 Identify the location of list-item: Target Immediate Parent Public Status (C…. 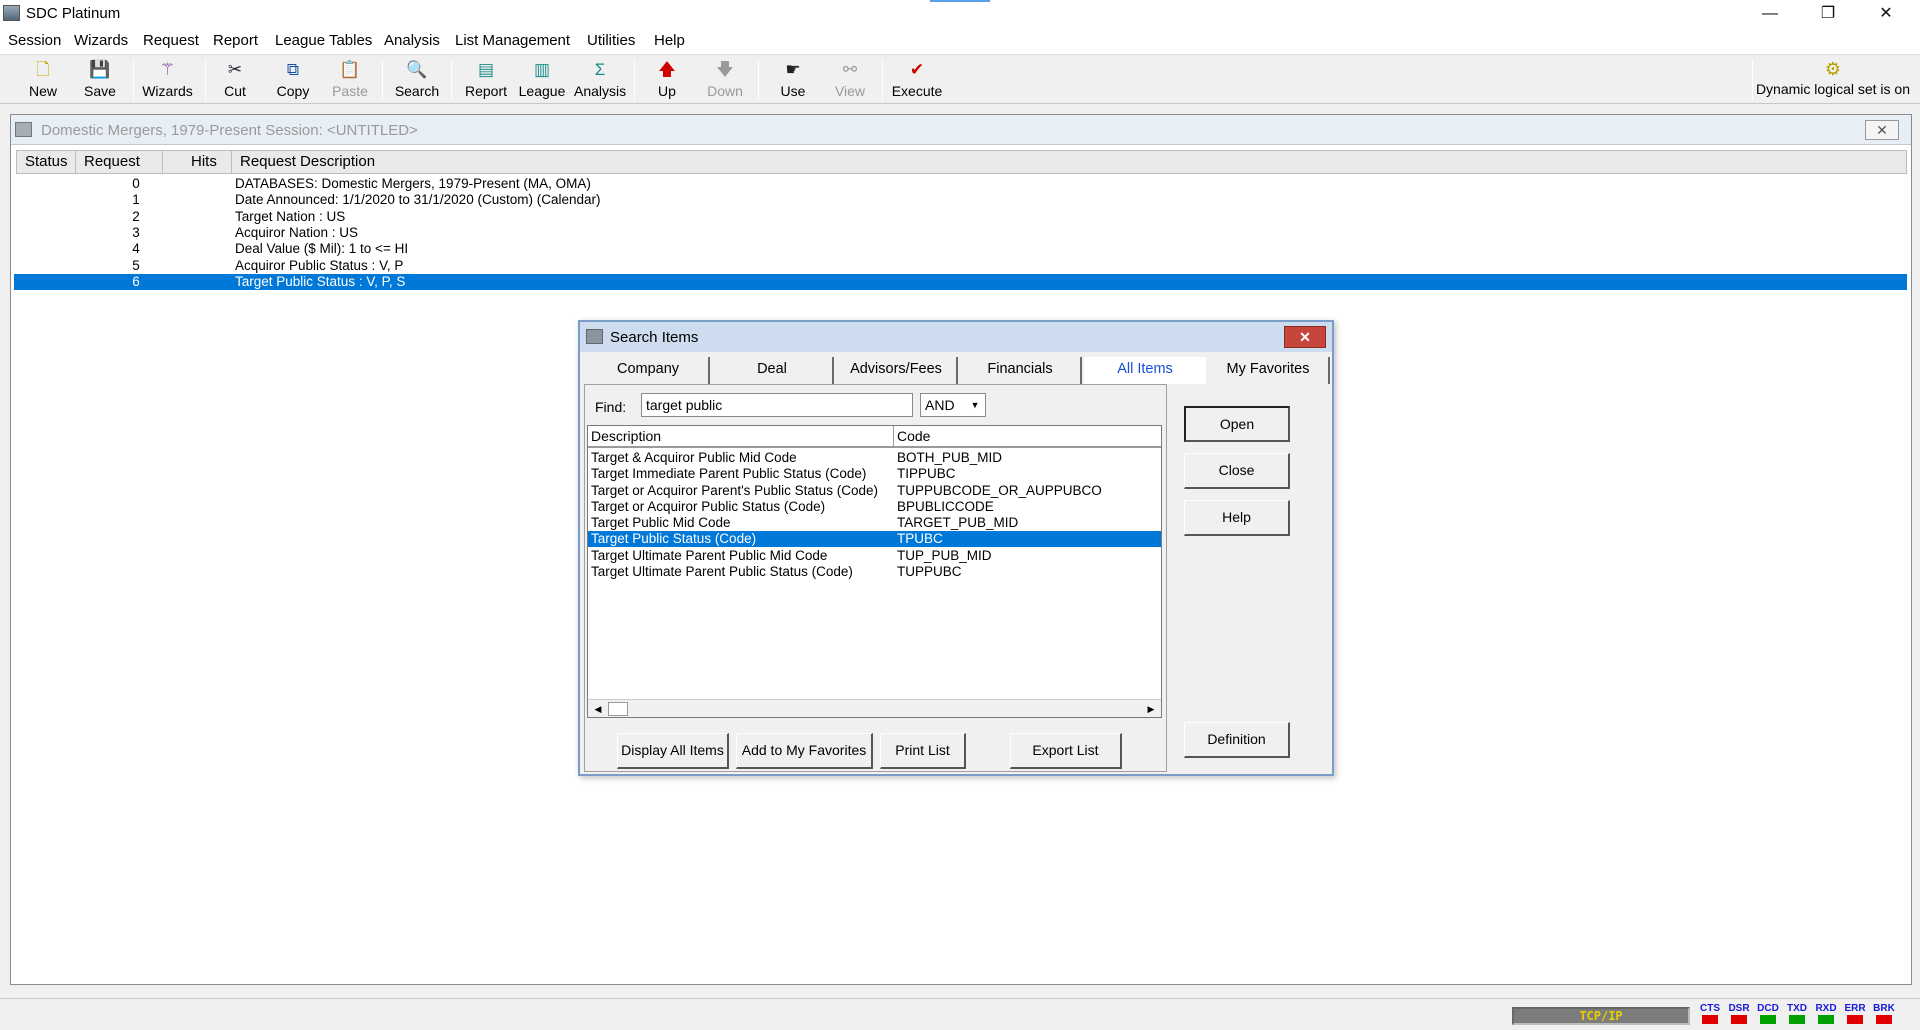
(874, 474).